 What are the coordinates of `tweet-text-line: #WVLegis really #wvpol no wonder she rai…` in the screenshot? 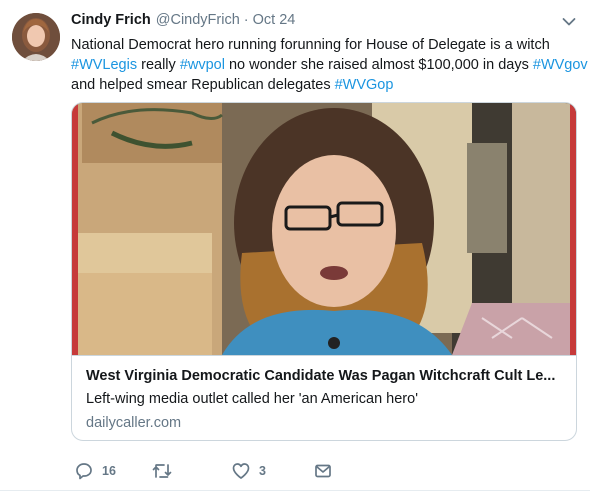 It's located at (329, 65).